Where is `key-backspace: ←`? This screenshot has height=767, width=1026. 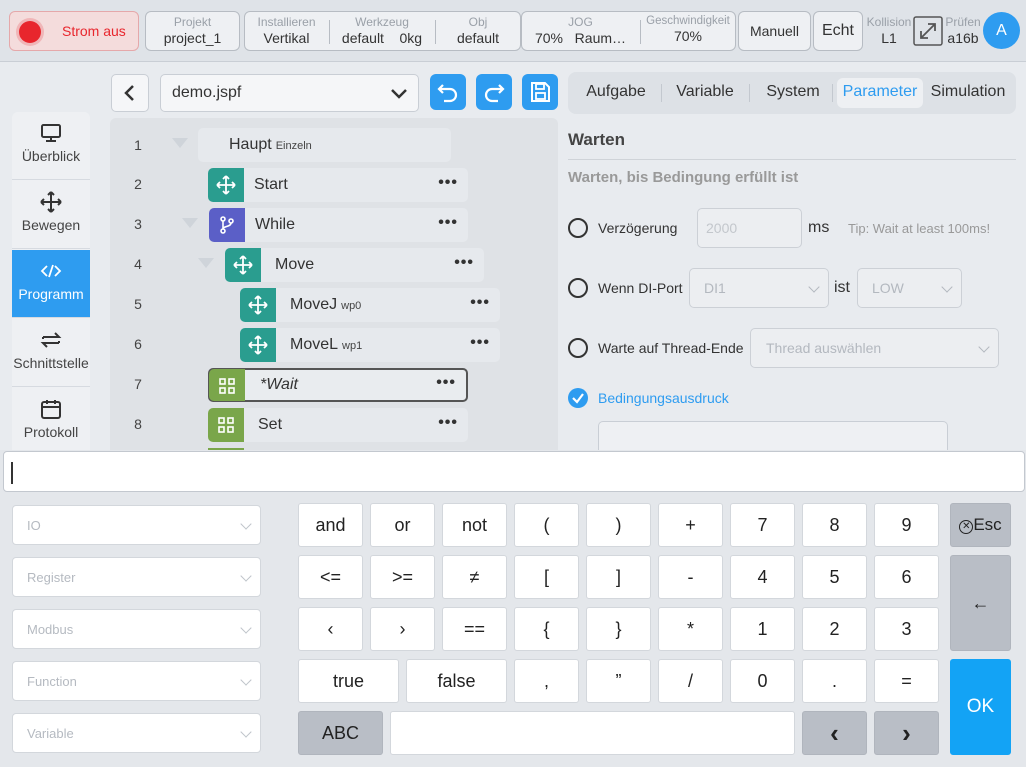
key-backspace: ← is located at coordinates (980, 603).